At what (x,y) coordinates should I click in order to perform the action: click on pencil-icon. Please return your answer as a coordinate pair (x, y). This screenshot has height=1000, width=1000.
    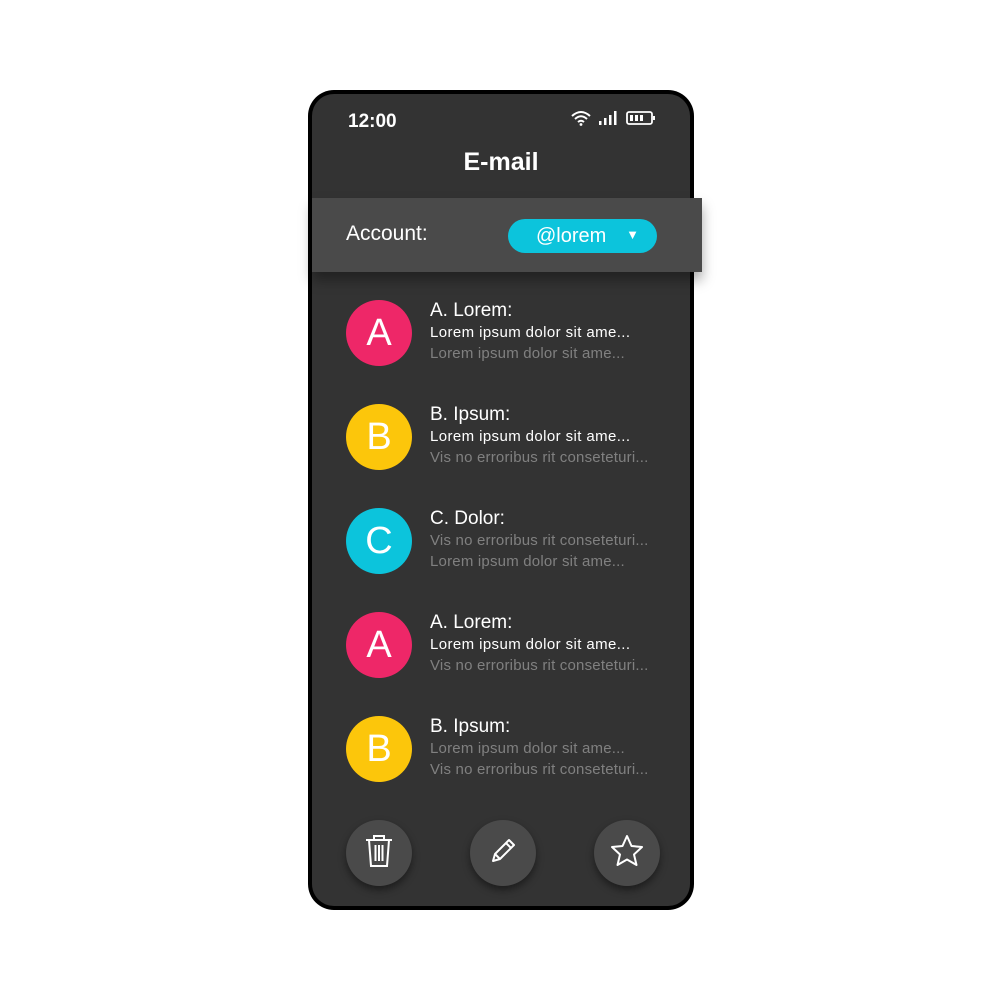
    Looking at the image, I should click on (503, 853).